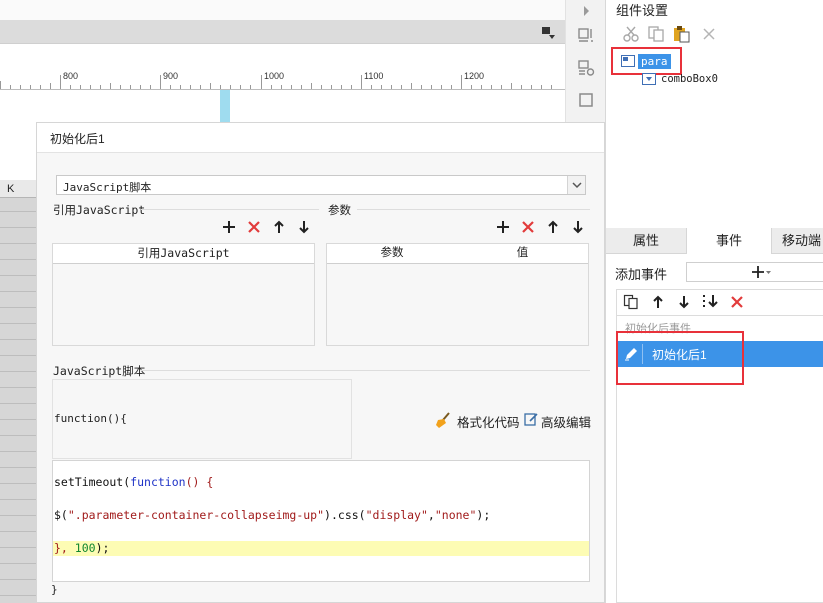 The height and width of the screenshot is (603, 823). I want to click on edit-icon, so click(531, 419).